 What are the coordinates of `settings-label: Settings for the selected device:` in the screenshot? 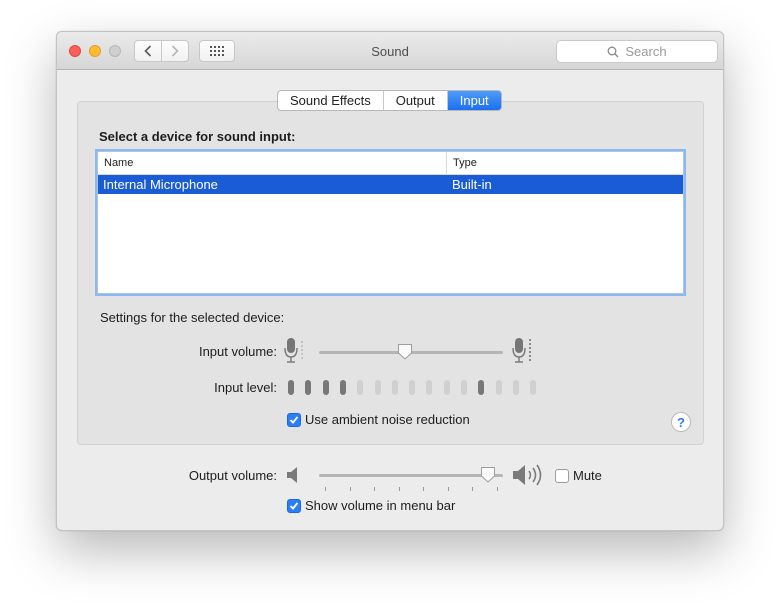 It's located at (192, 317).